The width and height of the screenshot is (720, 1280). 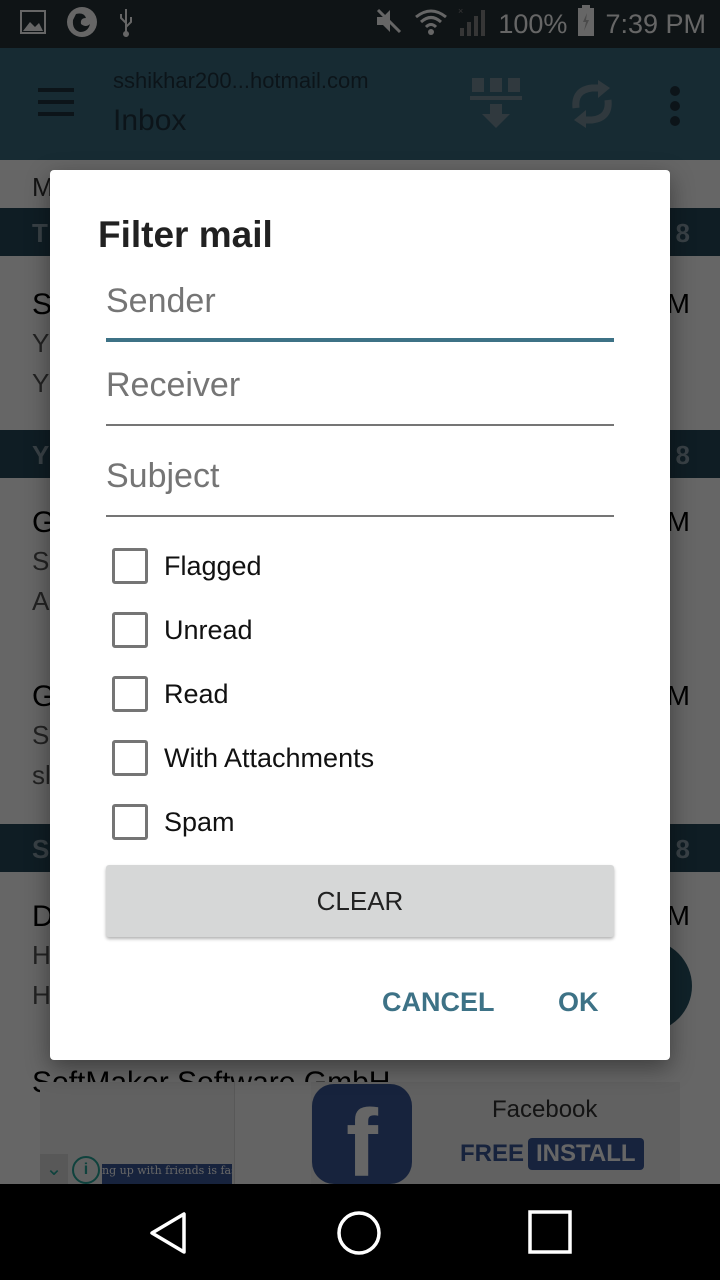 What do you see at coordinates (360, 305) in the screenshot?
I see `sender-input` at bounding box center [360, 305].